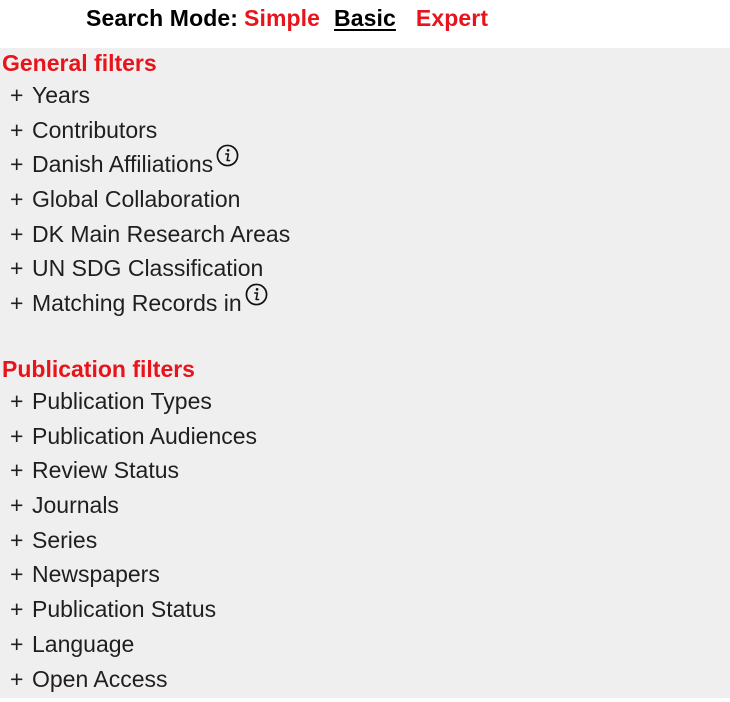  Describe the element at coordinates (96, 574) in the screenshot. I see `filter-label: Newspapers` at that location.